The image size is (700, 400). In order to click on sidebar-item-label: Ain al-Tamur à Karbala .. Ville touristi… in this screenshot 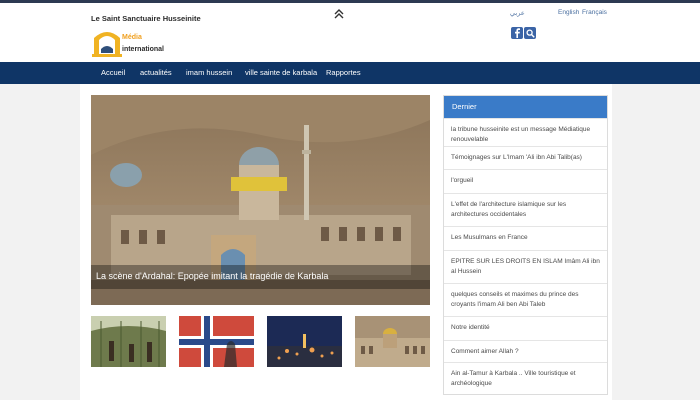, I will do `click(513, 378)`.